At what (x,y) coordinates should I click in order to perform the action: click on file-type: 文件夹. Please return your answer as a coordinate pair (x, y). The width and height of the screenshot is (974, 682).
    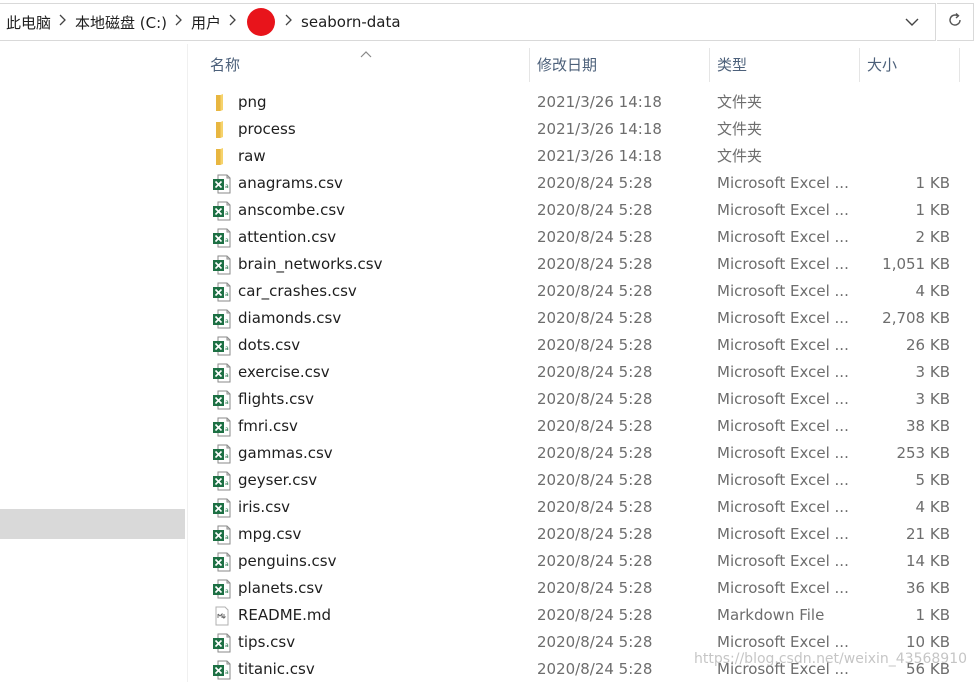
    Looking at the image, I should click on (740, 156).